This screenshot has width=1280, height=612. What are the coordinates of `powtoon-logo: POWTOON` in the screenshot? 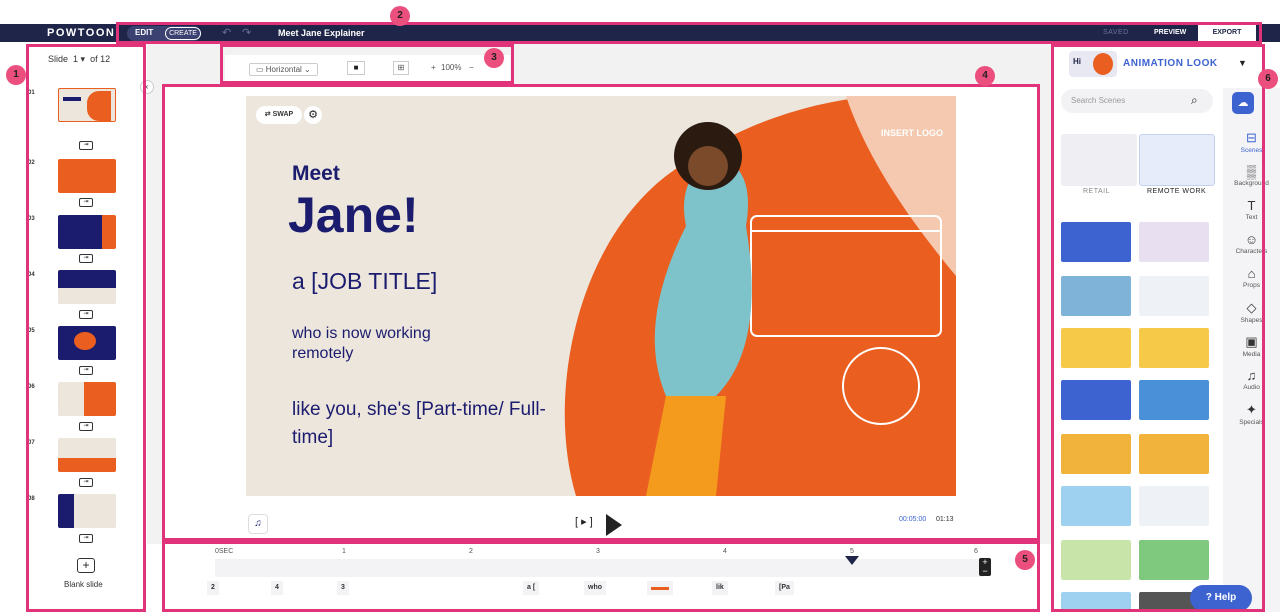 It's located at (81, 33).